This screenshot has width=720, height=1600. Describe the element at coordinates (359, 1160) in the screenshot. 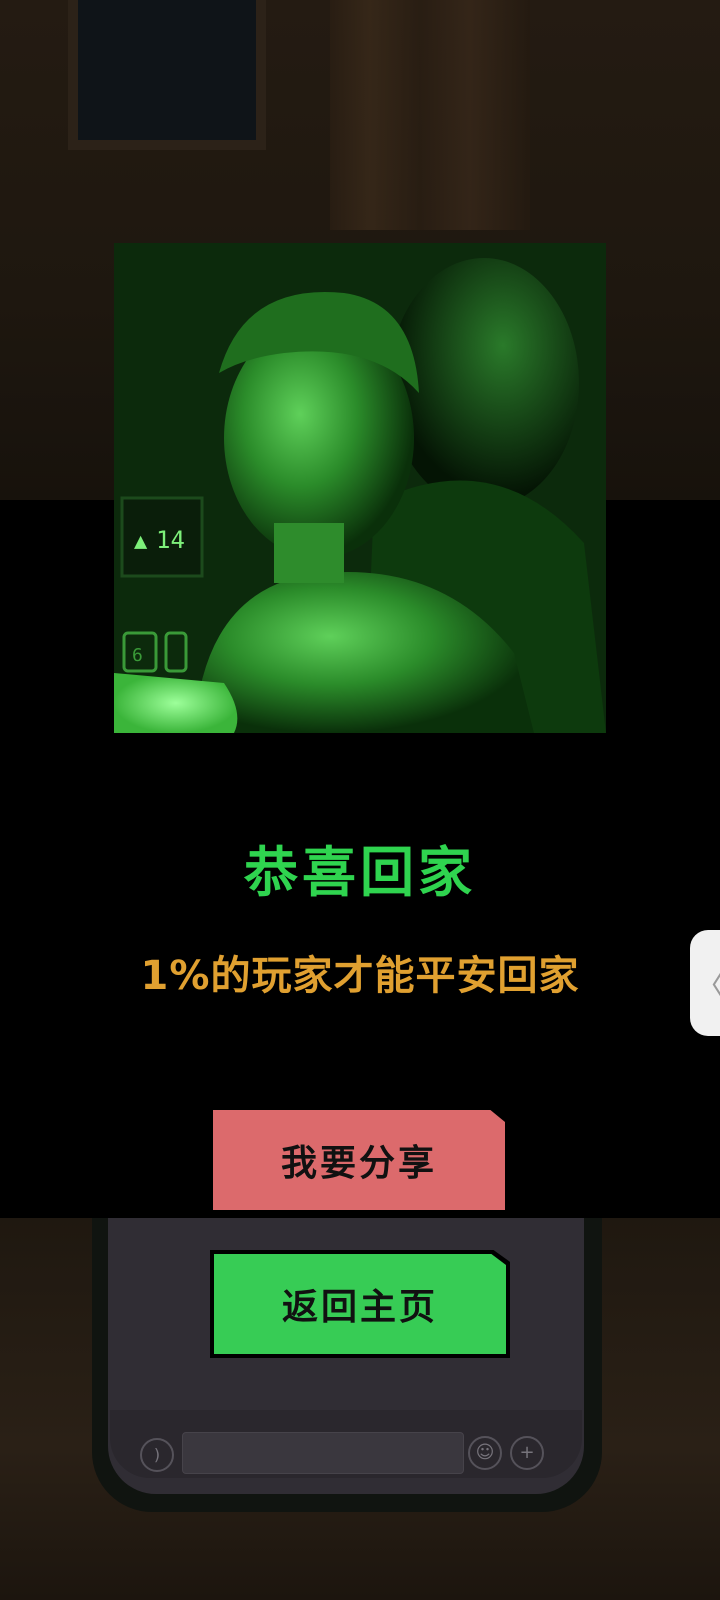

I see `share-button: 我要分享` at that location.